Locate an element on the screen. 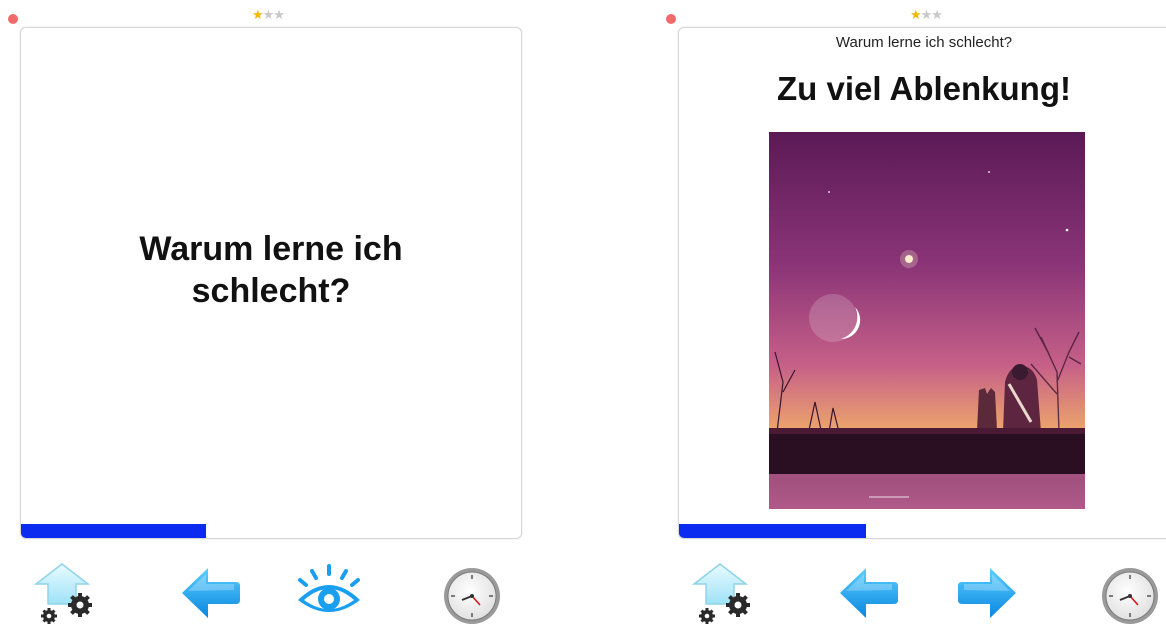  reveal-answer-button is located at coordinates (329, 593).